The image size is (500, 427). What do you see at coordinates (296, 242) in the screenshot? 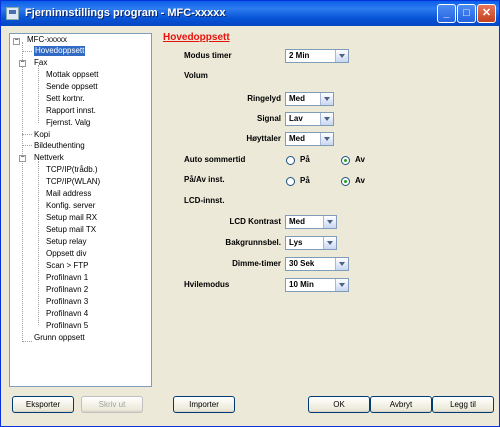
I see `bakgrunnsbel-value: Lys` at bounding box center [296, 242].